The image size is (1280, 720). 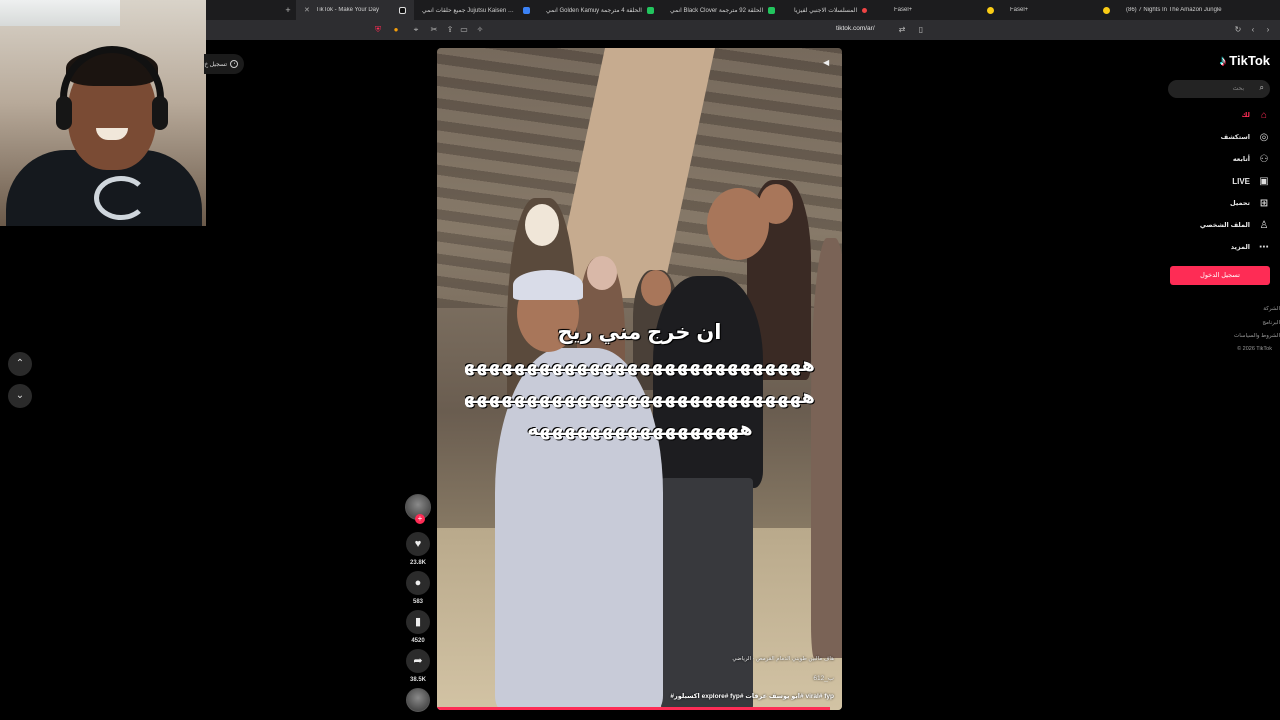 What do you see at coordinates (826, 448) in the screenshot?
I see `video-person` at bounding box center [826, 448].